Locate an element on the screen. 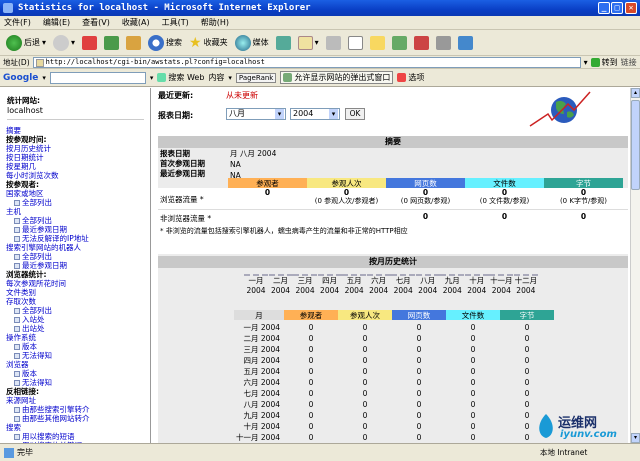 Image resolution: width=640 pixels, height=461 pixels. nav-link: 搜索 is located at coordinates (78, 427).